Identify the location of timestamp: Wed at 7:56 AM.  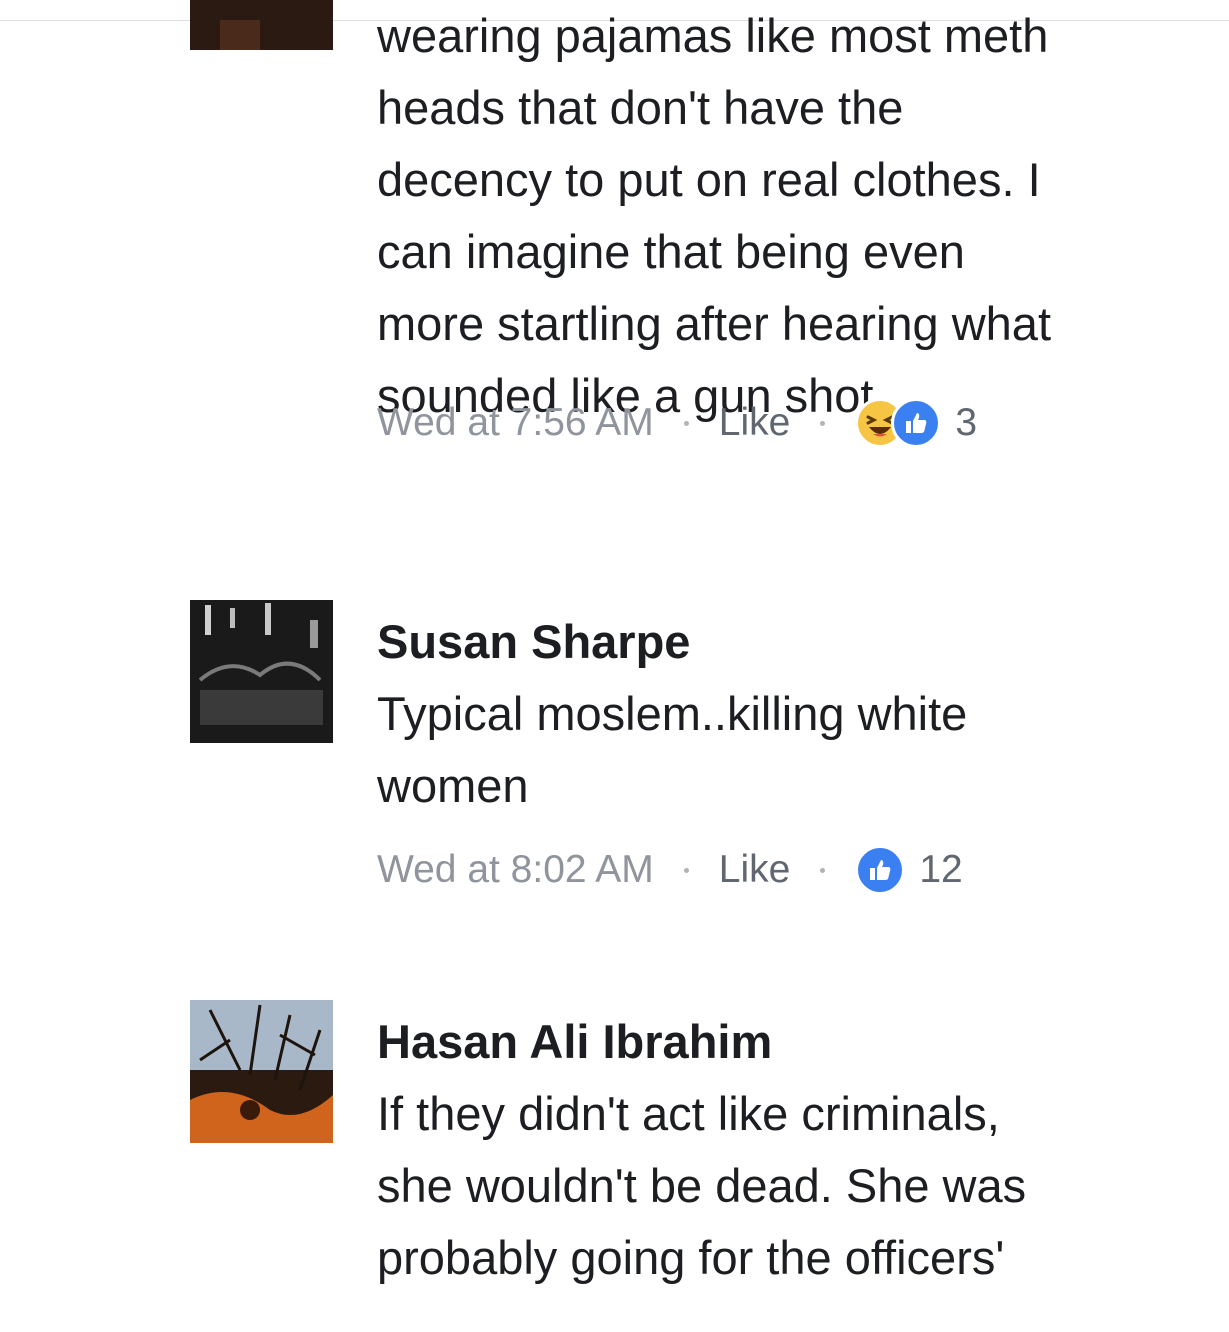
(515, 423).